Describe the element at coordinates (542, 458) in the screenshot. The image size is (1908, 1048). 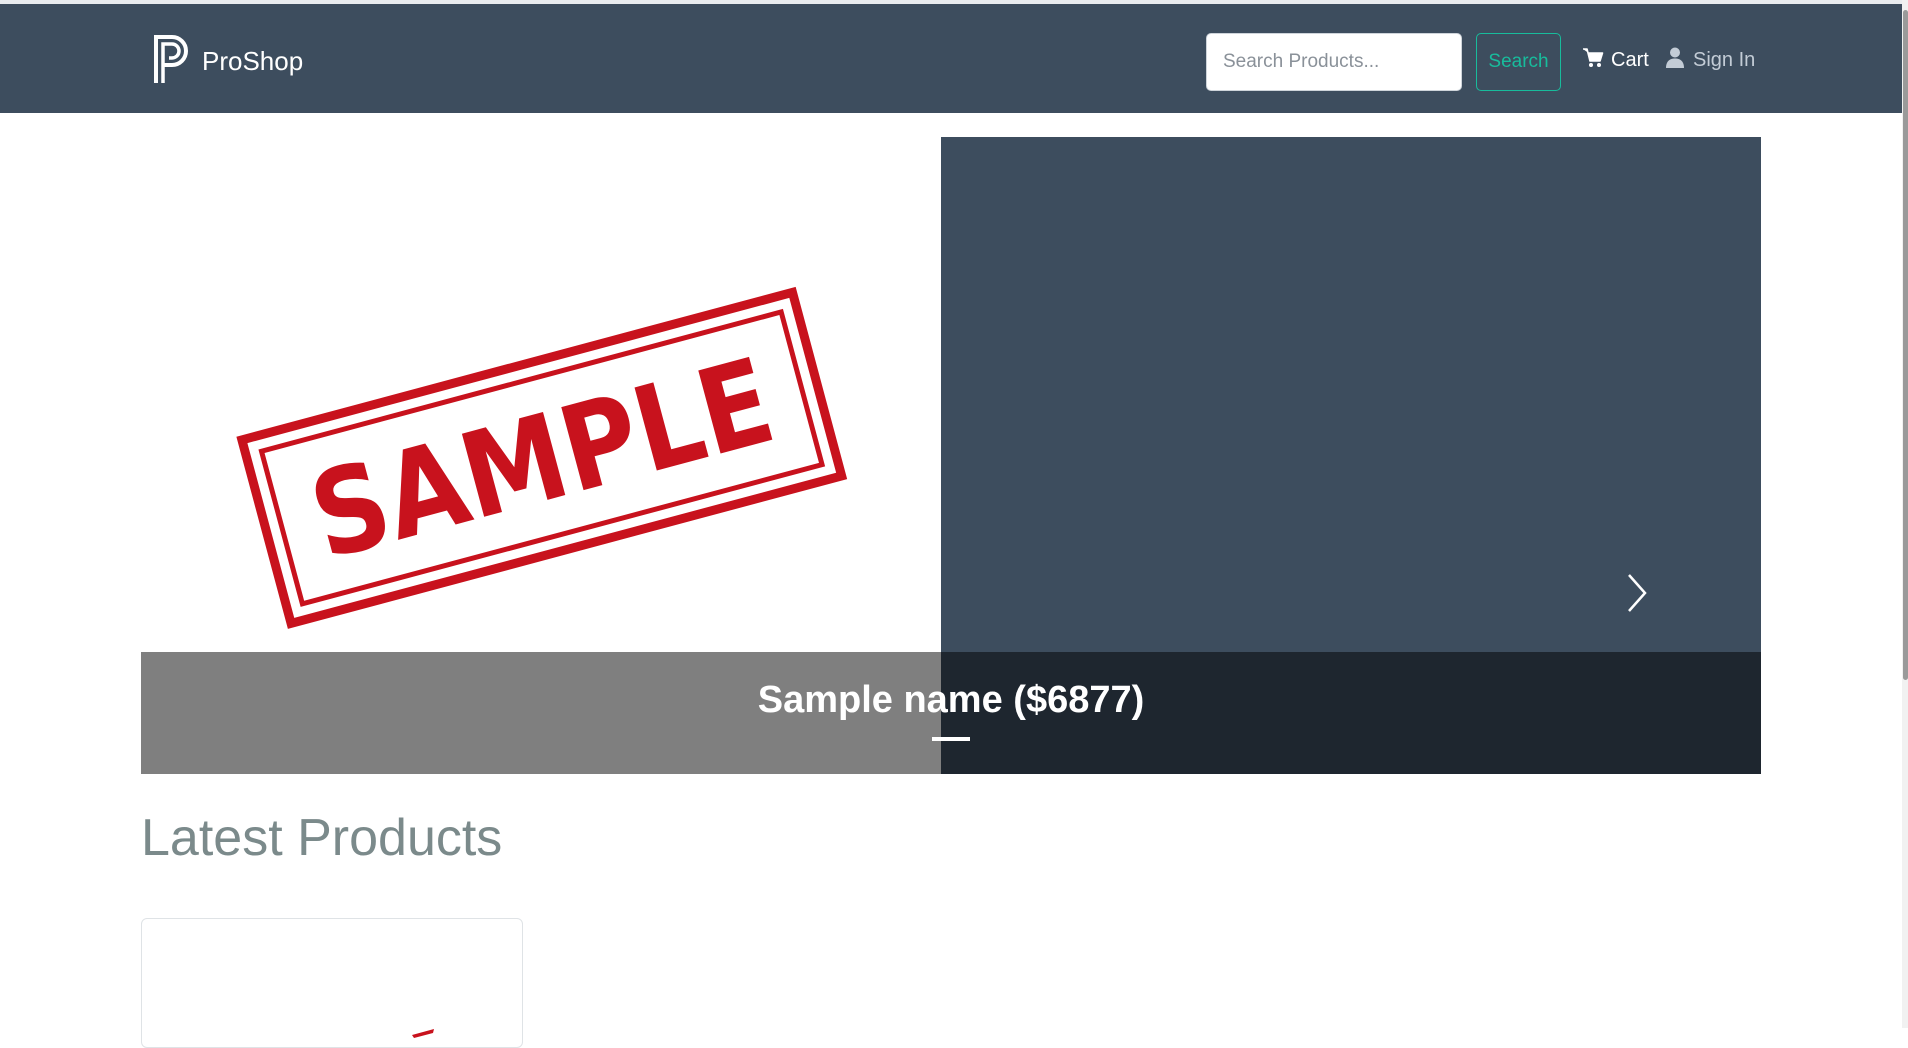
I see `sample-stamp-text: SAMPLE` at that location.